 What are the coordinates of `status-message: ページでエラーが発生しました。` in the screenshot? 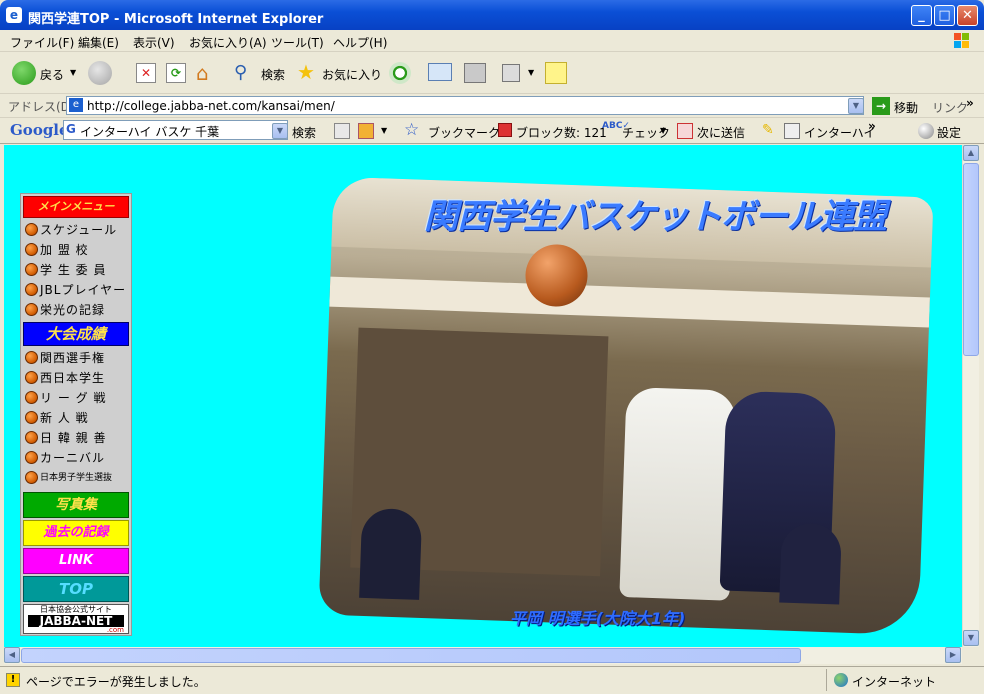 It's located at (116, 682).